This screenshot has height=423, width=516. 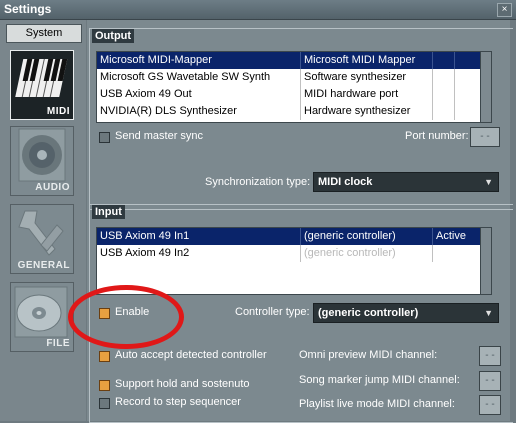 I want to click on tab-system: System, so click(x=44, y=33).